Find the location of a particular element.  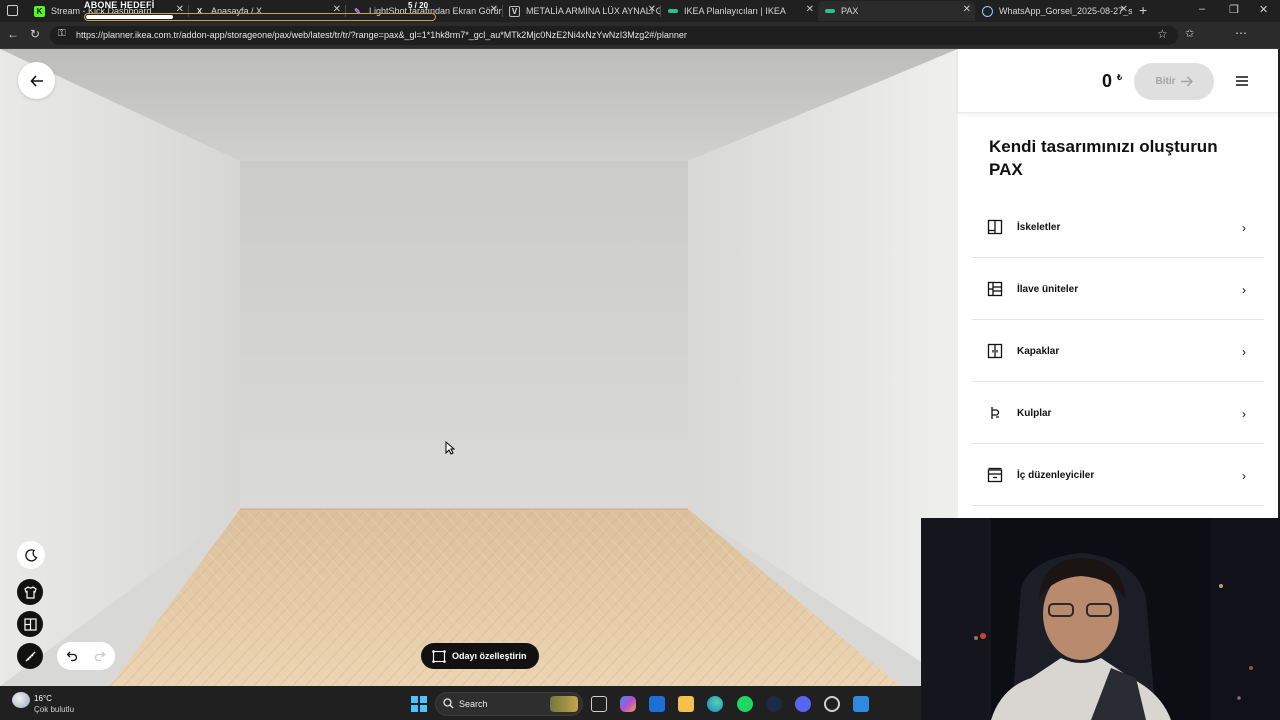

v-favicon-icon: V is located at coordinates (514, 11).